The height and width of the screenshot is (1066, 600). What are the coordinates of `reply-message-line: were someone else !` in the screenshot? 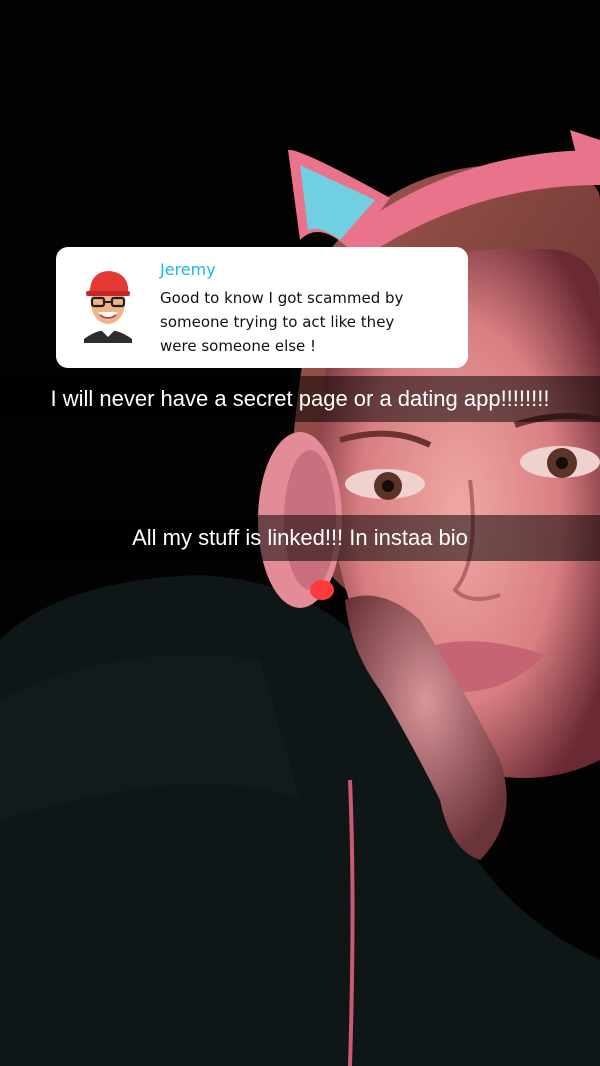 It's located at (238, 346).